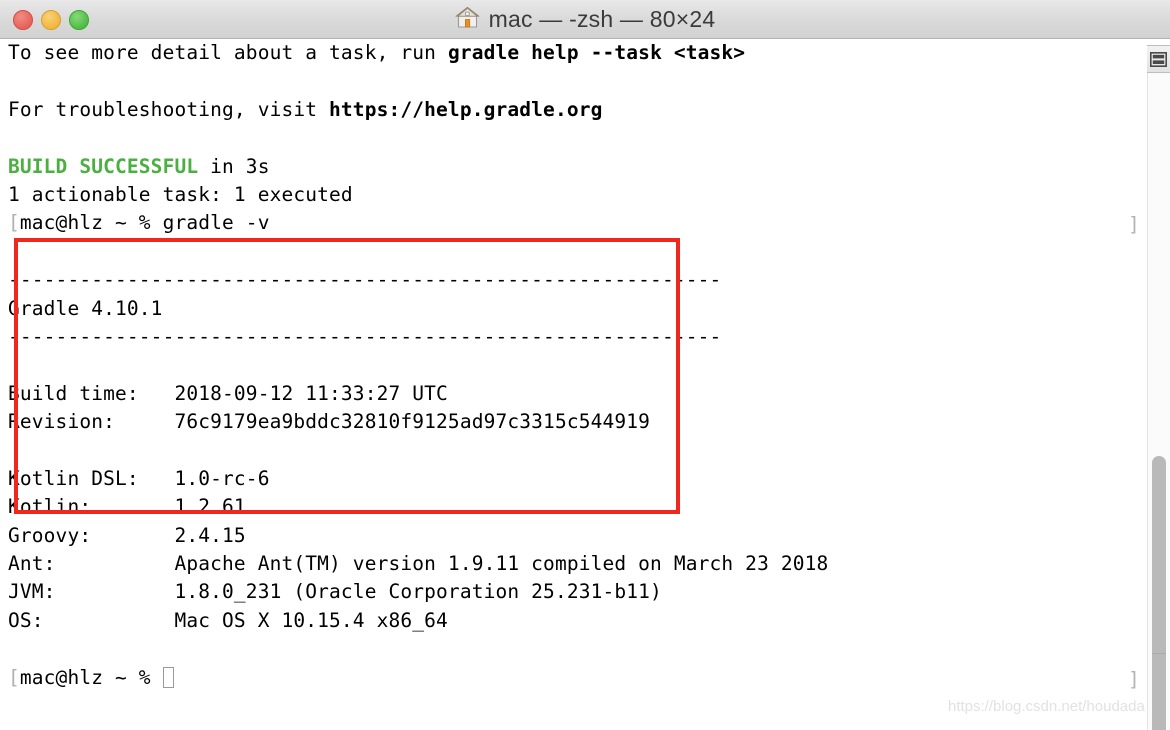 Image resolution: width=1170 pixels, height=730 pixels. I want to click on terminal-line-kotlin-dsl: Kotlin DSL: 1.0-rc-6, so click(418, 479).